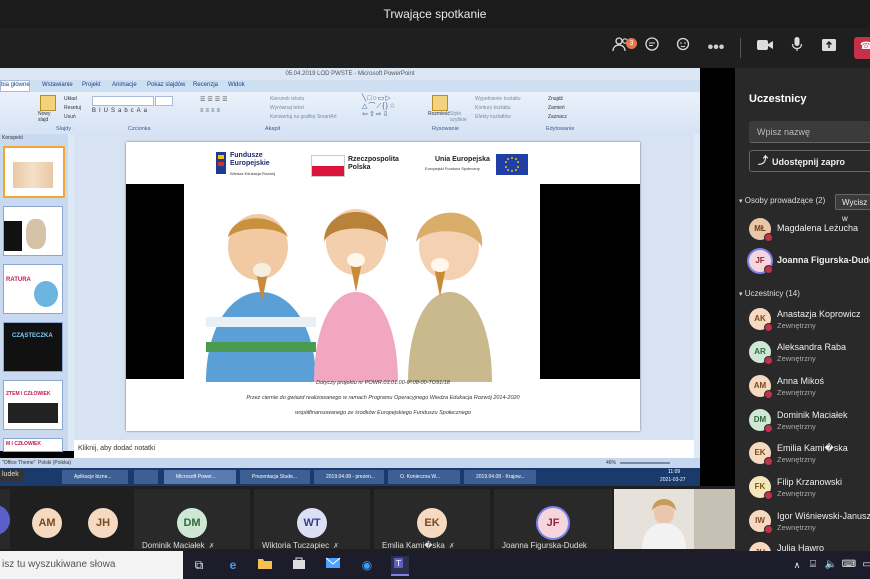  I want to click on participant-tile: EK Emilia Kami�ska ✗, so click(432, 519).